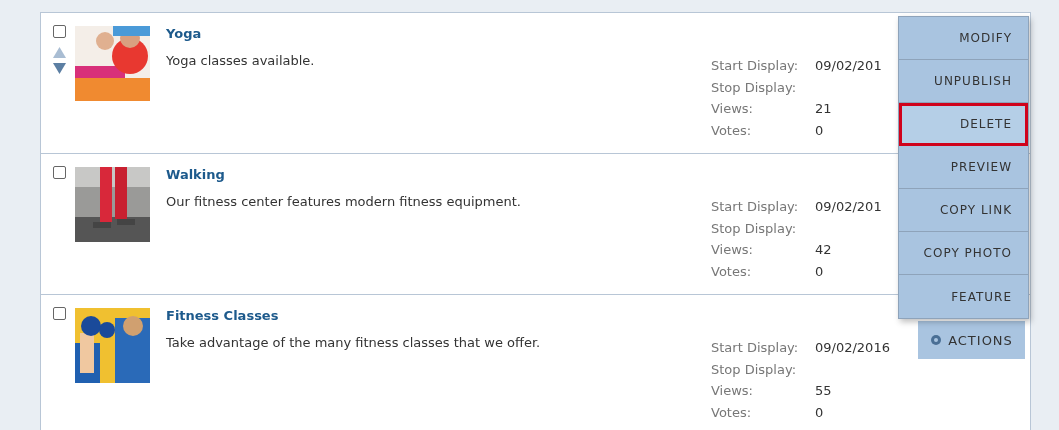 Image resolution: width=1059 pixels, height=430 pixels. Describe the element at coordinates (438, 33) in the screenshot. I see `item-title: Yoga` at that location.